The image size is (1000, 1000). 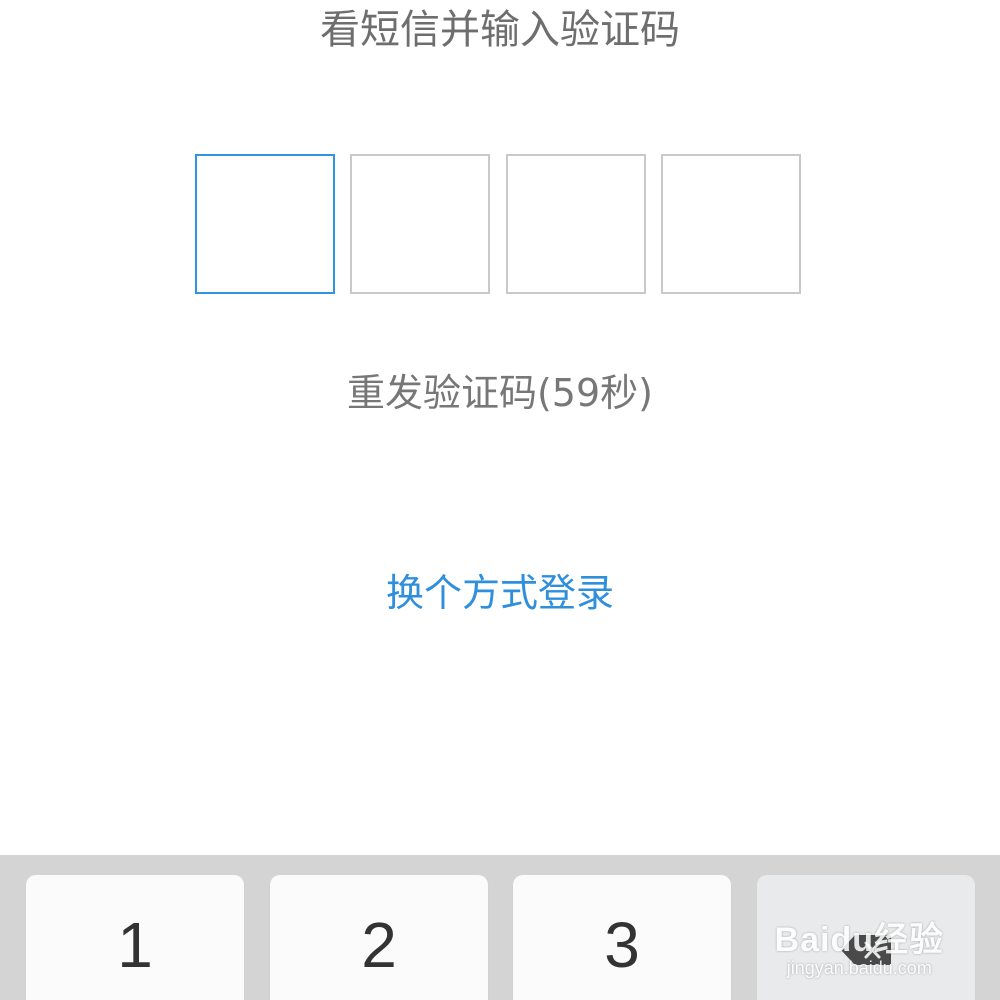 I want to click on page-title: 看短信并输入验证码, so click(x=500, y=30).